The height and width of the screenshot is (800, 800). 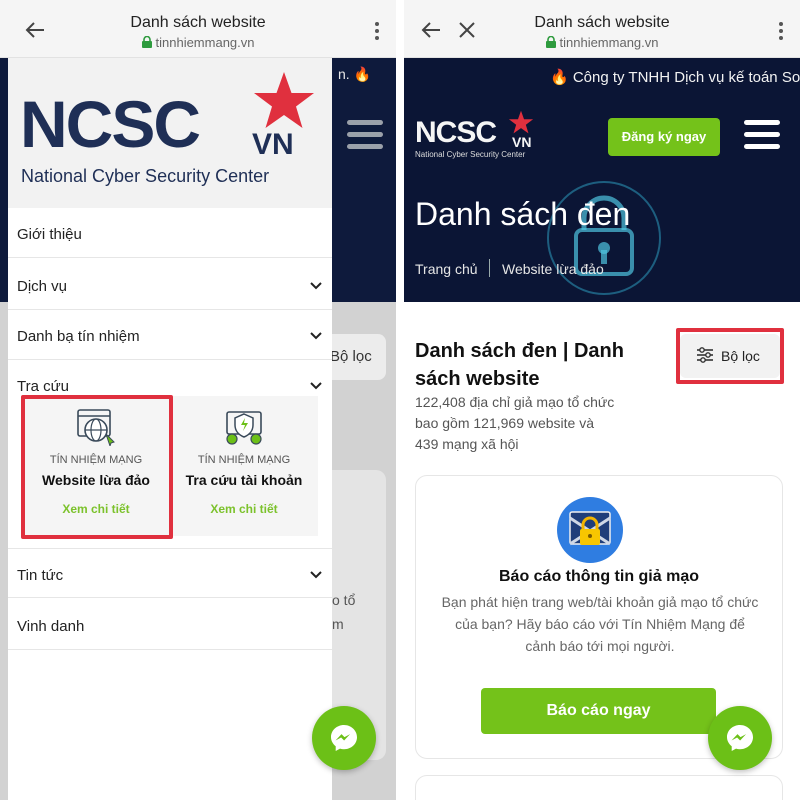 What do you see at coordinates (40, 575) in the screenshot?
I see `menu-item-label: Tin tức` at bounding box center [40, 575].